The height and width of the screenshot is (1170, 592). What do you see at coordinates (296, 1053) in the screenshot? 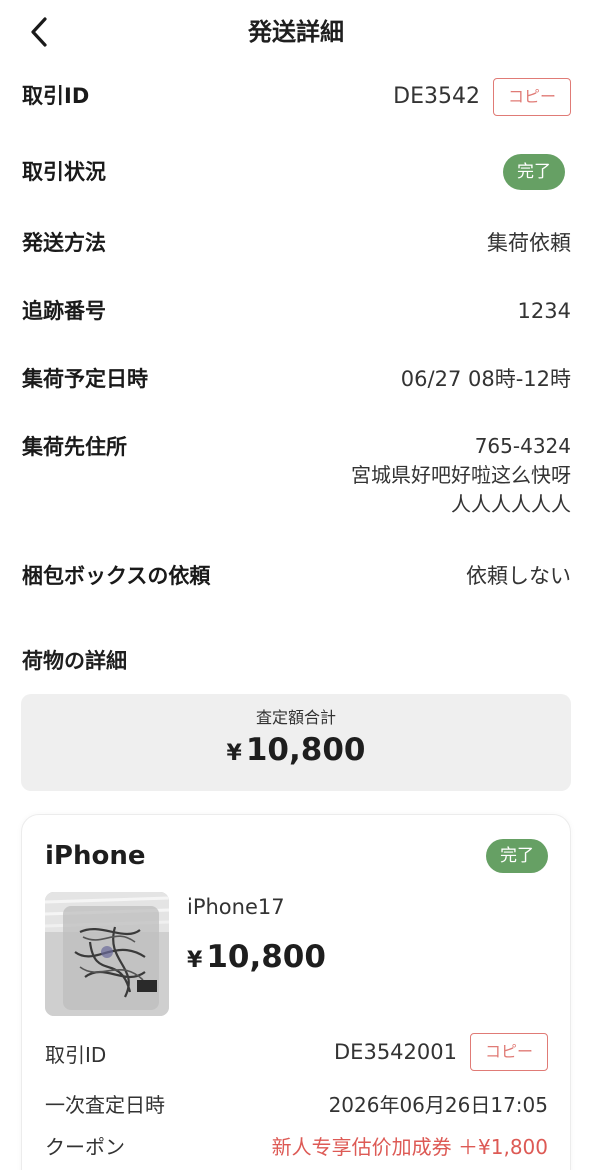
I see `item-transaction-id-row: 取引ID DE3542001 コピー` at bounding box center [296, 1053].